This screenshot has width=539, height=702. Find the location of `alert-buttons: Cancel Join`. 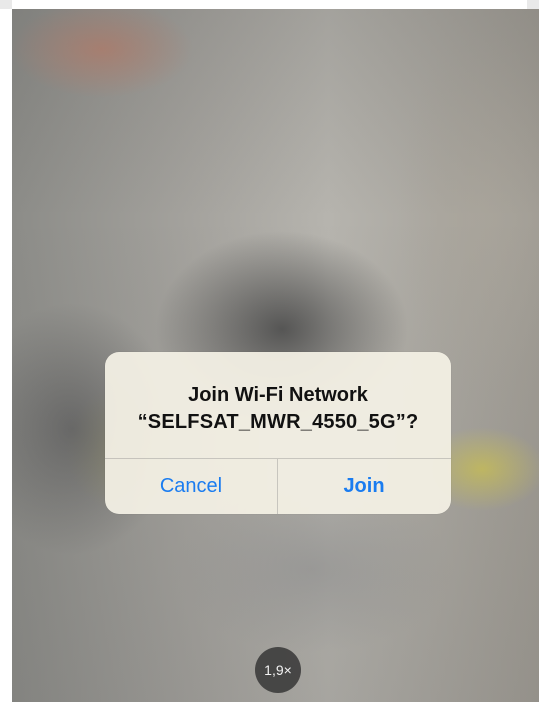

alert-buttons: Cancel Join is located at coordinates (278, 486).